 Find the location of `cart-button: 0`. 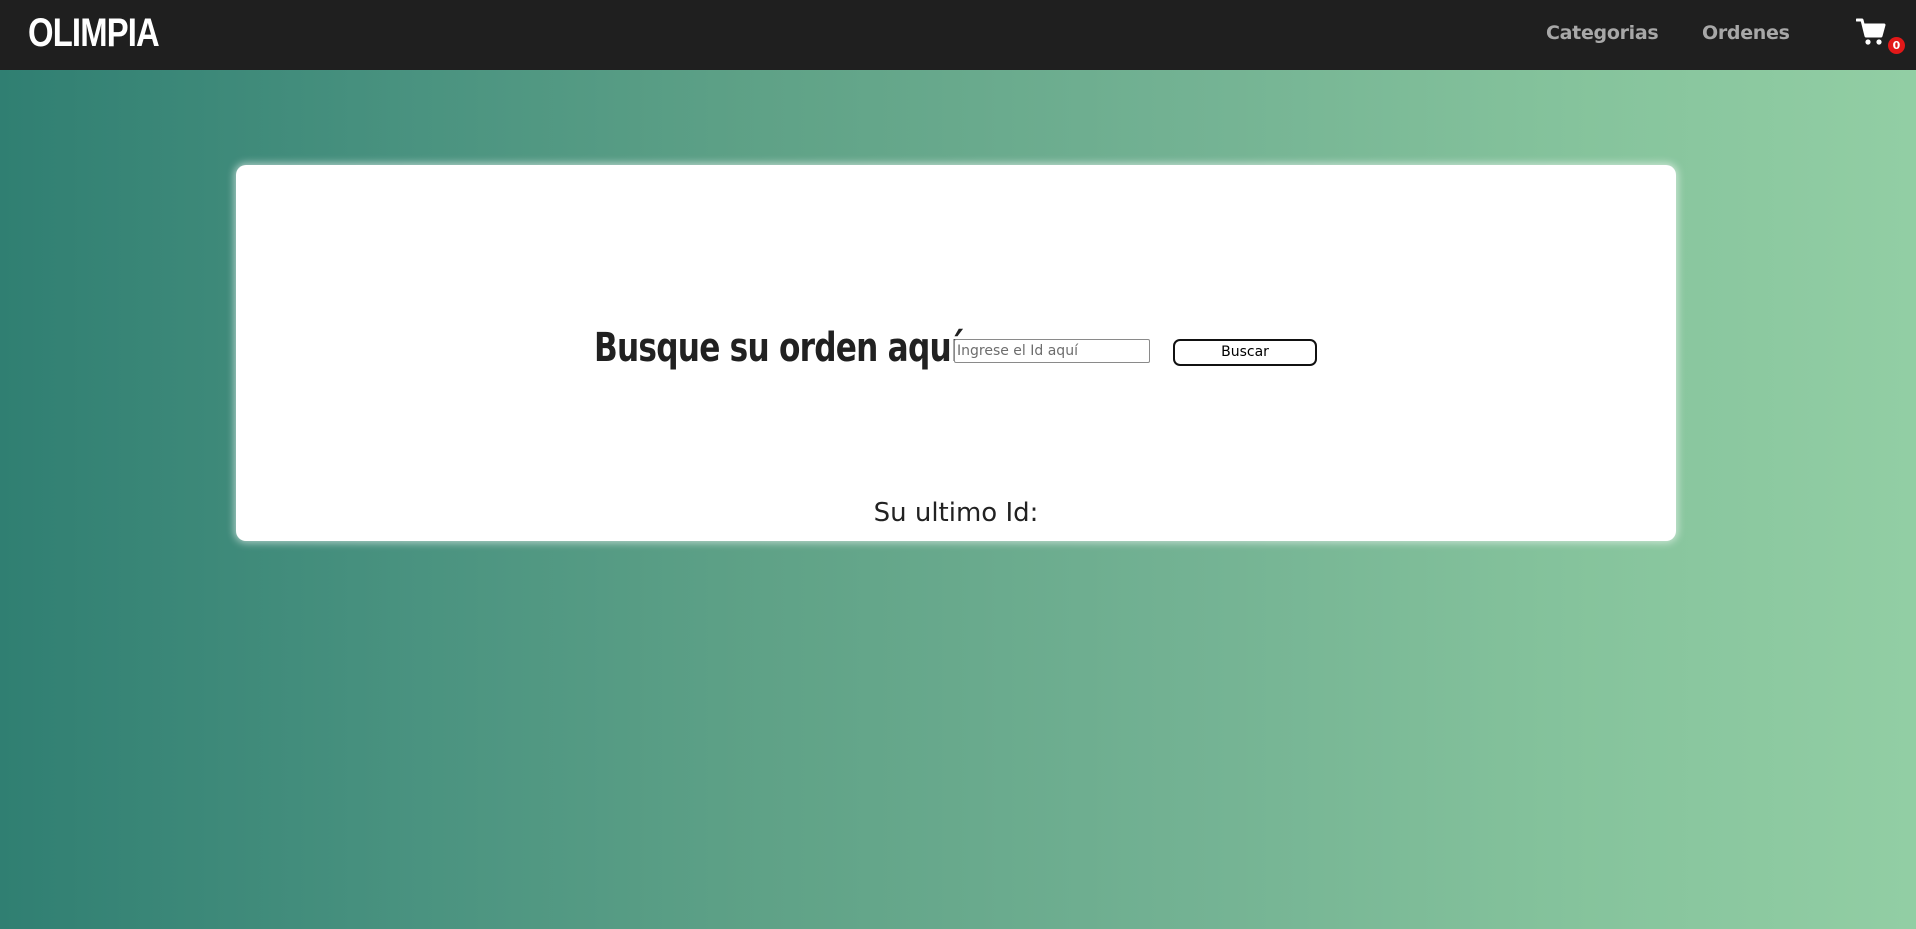

cart-button: 0 is located at coordinates (1880, 36).